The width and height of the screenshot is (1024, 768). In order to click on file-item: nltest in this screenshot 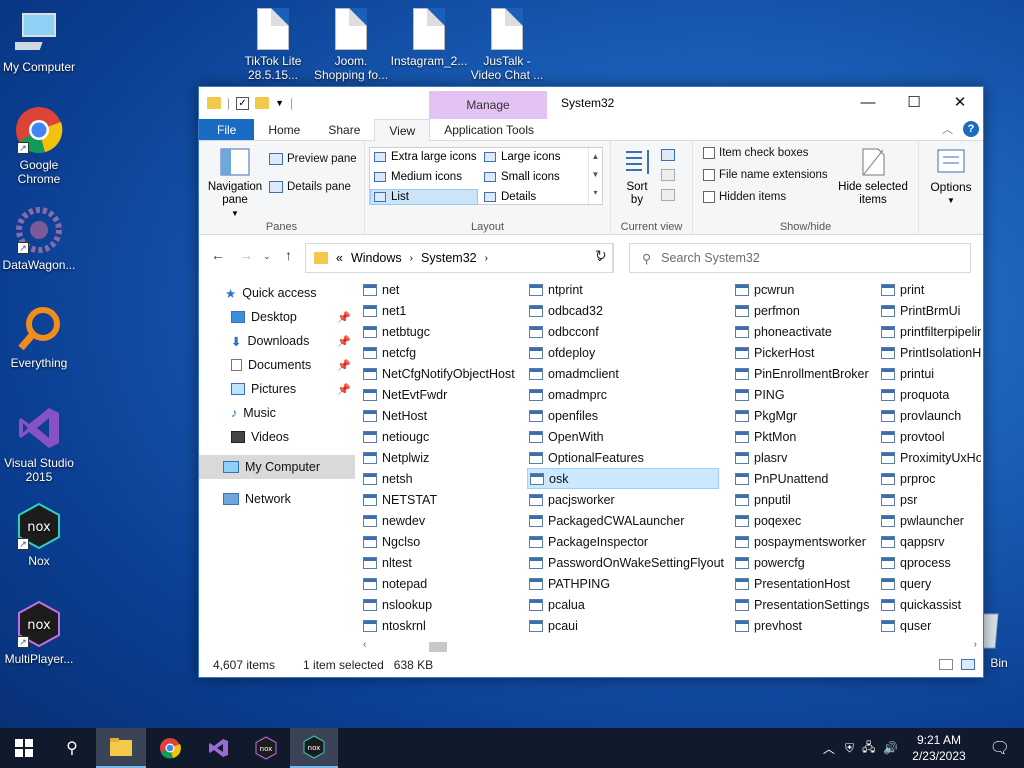, I will do `click(438, 562)`.